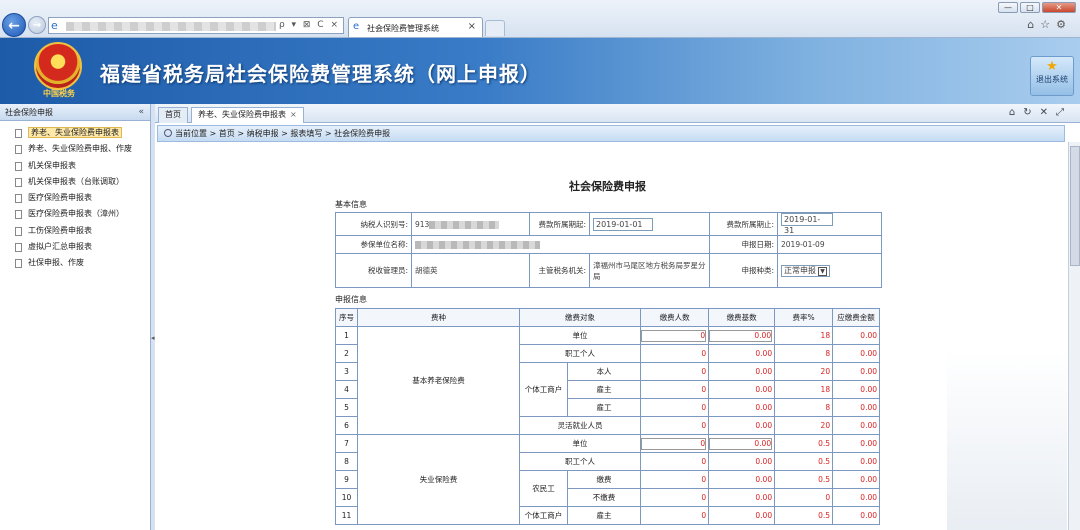  I want to click on taxpayer-id-value: 913, so click(470, 224).